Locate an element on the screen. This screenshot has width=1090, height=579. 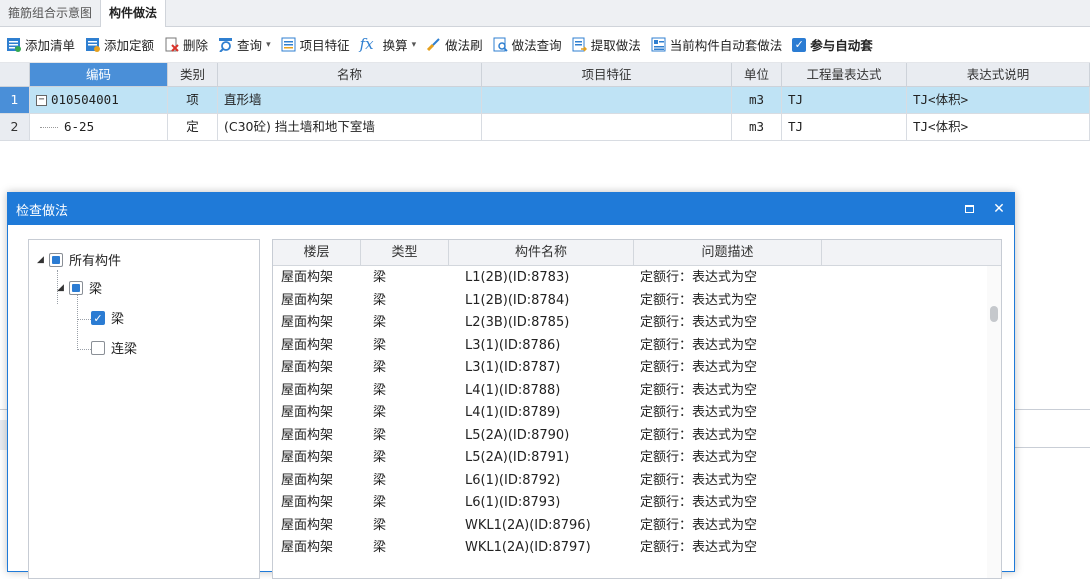
list-item: 屋面构架 梁 WKL1(2A)(ID:8797) 定额行：表达式为空 is located at coordinates (637, 548).